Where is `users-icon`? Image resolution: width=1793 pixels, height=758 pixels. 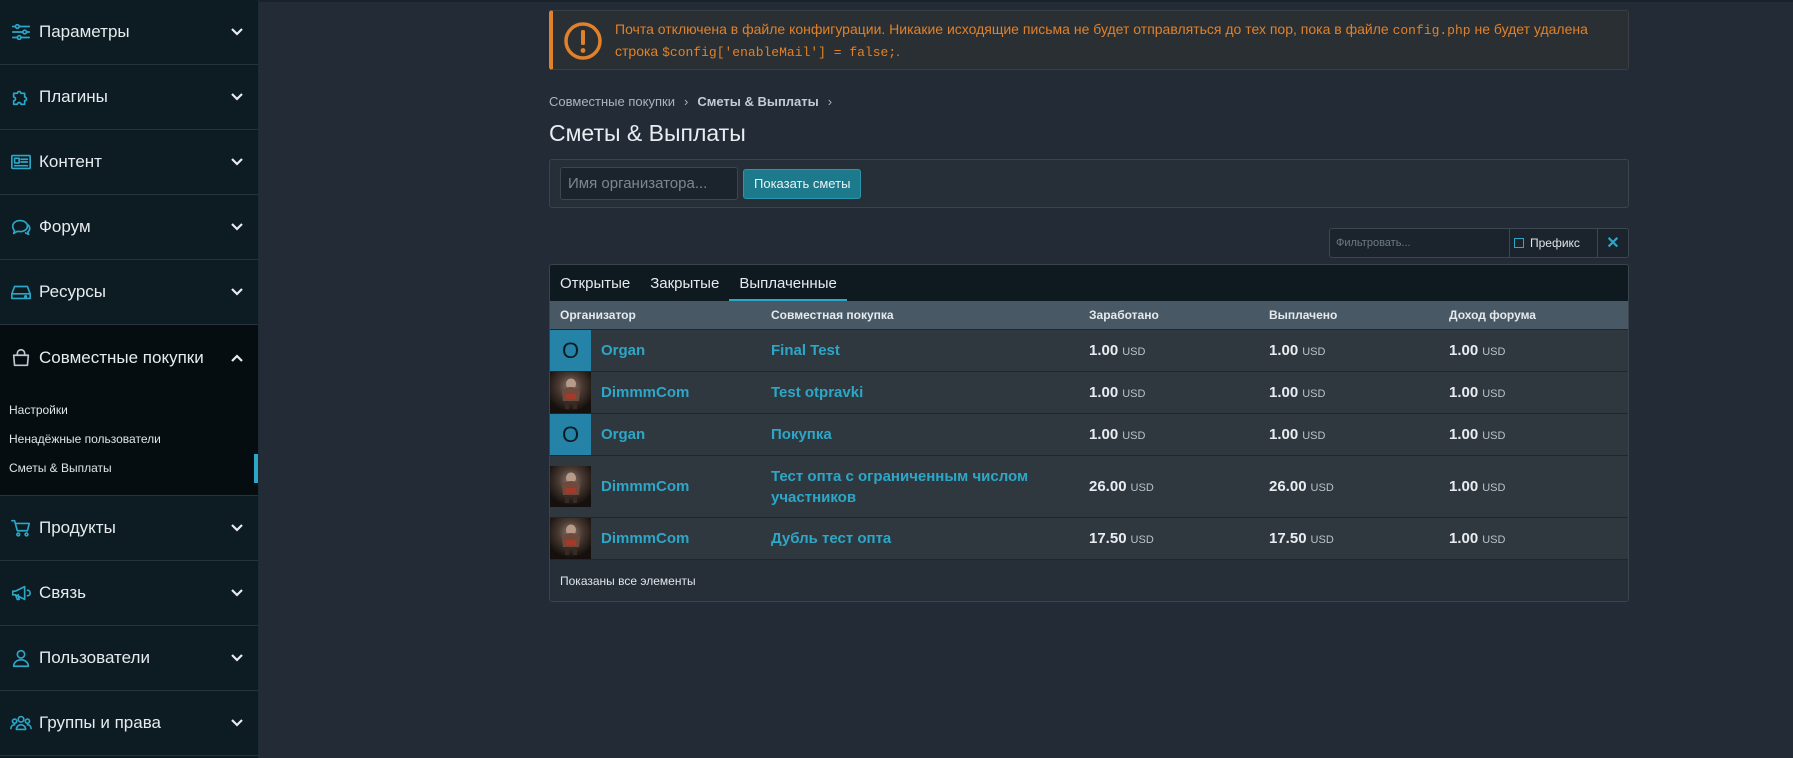 users-icon is located at coordinates (21, 723).